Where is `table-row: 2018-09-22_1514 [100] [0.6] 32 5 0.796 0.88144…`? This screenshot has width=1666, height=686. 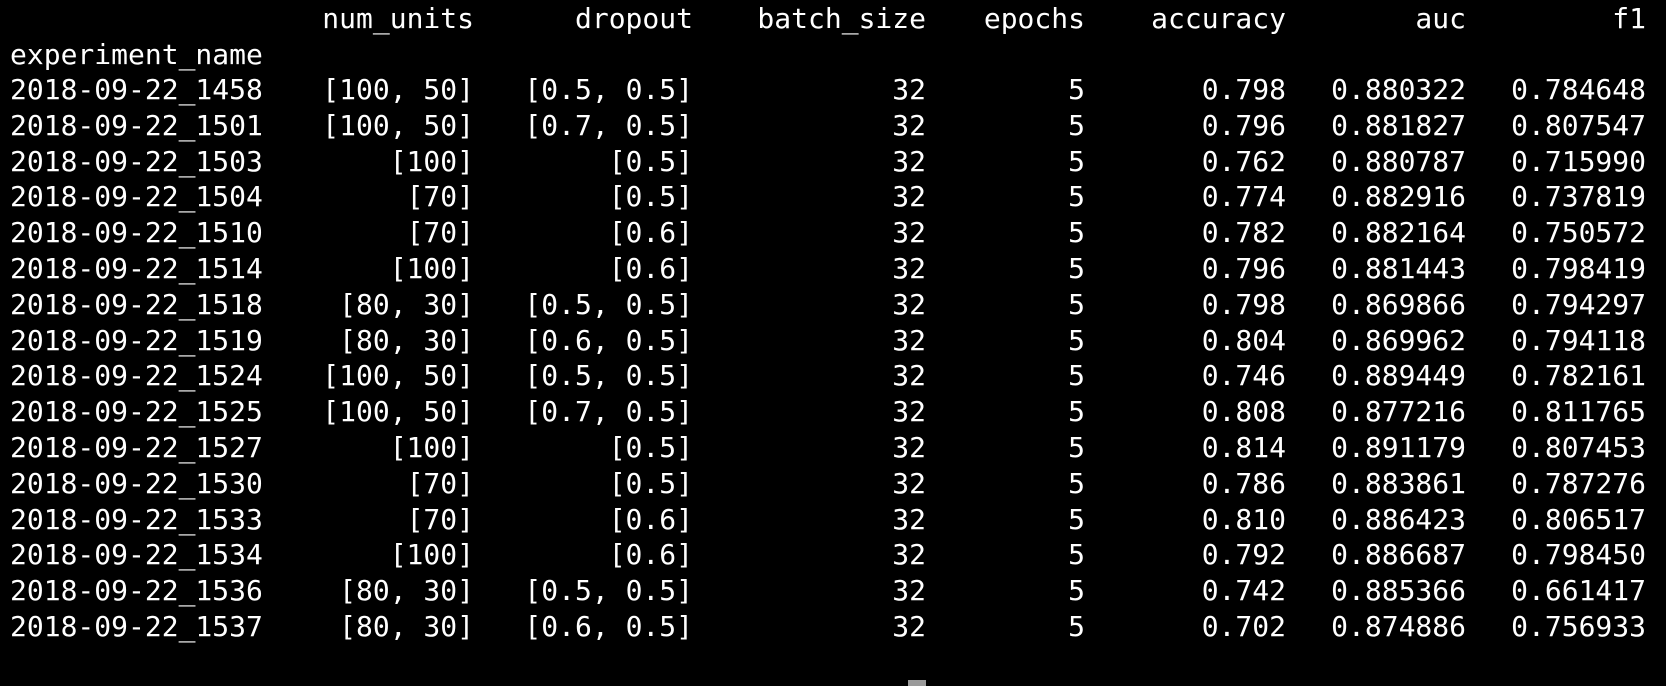
table-row: 2018-09-22_1514 [100] [0.6] 32 5 0.796 0.88144… is located at coordinates (833, 269).